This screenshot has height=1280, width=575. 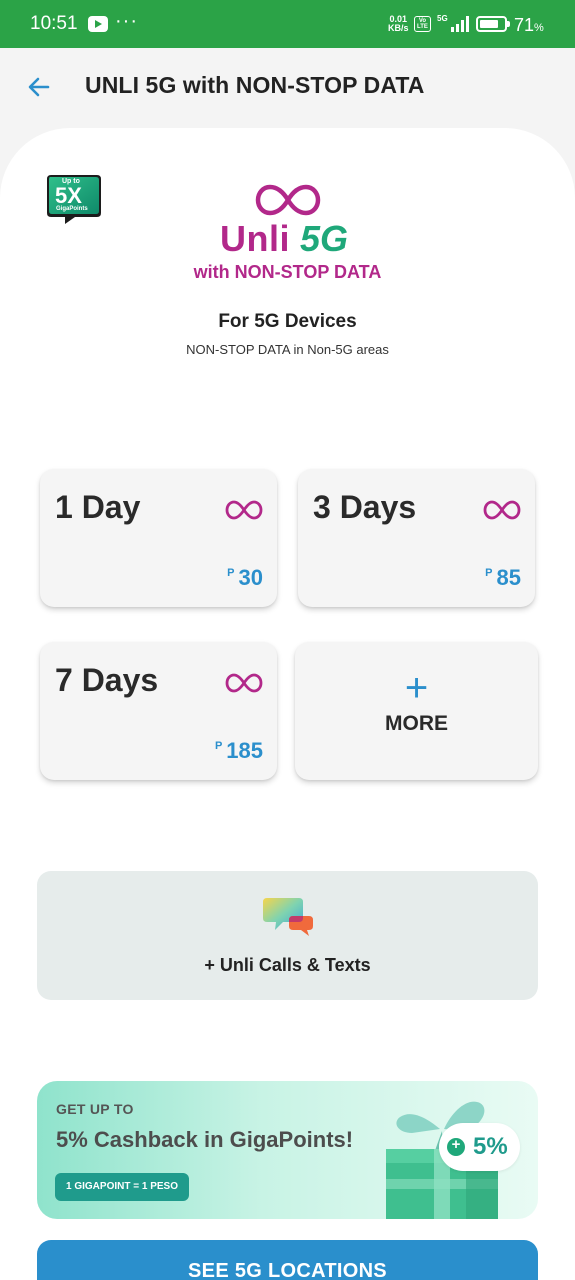 I want to click on plus-icon: +, so click(x=416, y=688).